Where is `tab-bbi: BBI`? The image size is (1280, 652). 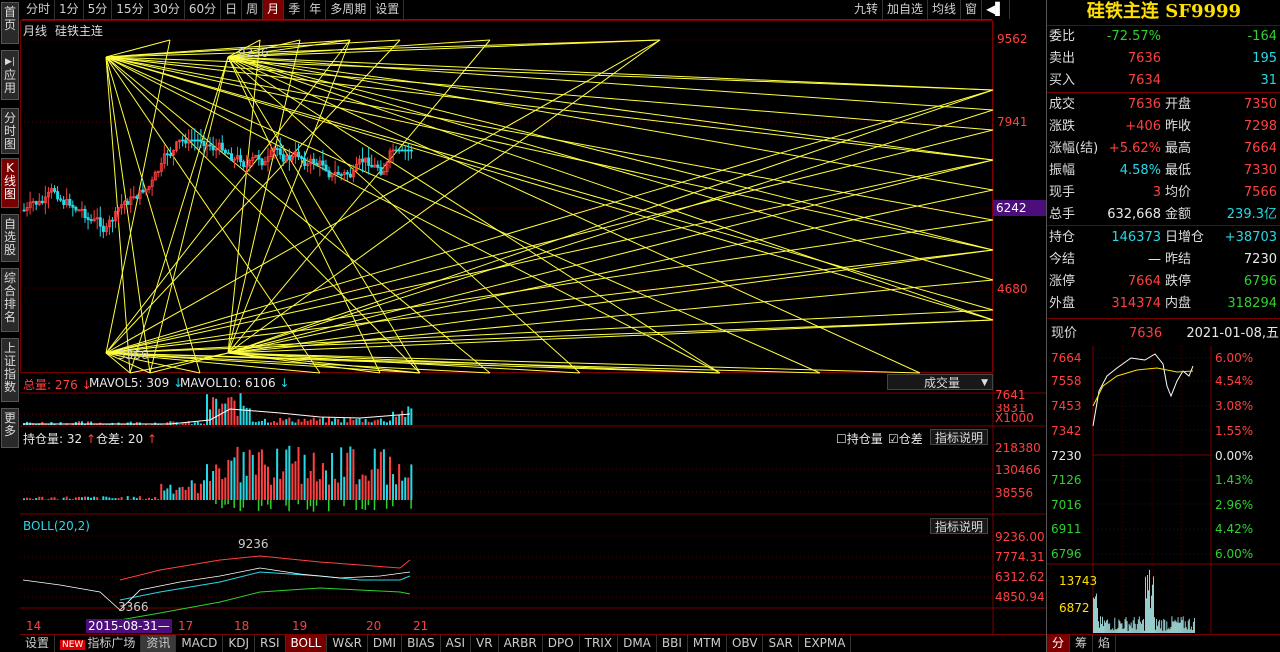 tab-bbi: BBI is located at coordinates (672, 643).